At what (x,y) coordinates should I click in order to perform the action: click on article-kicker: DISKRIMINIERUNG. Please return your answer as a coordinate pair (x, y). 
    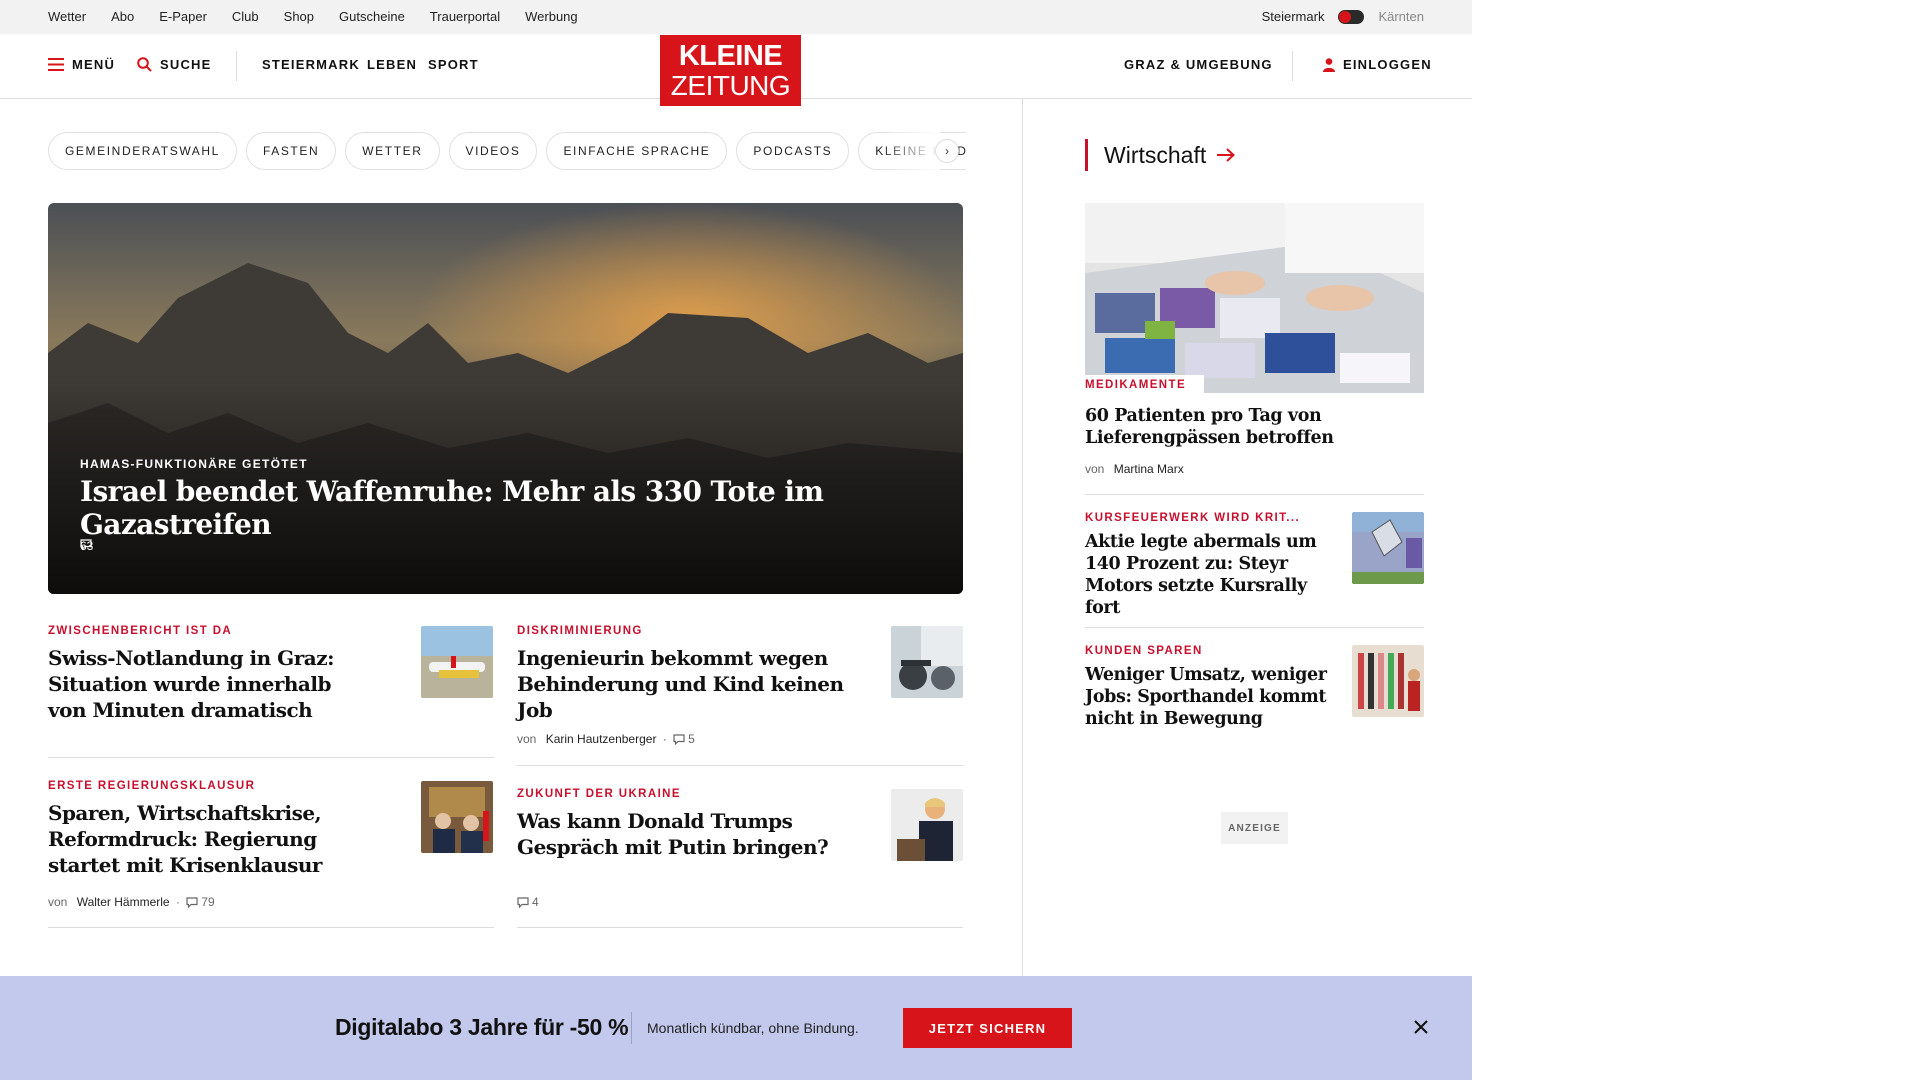
    Looking at the image, I should click on (580, 631).